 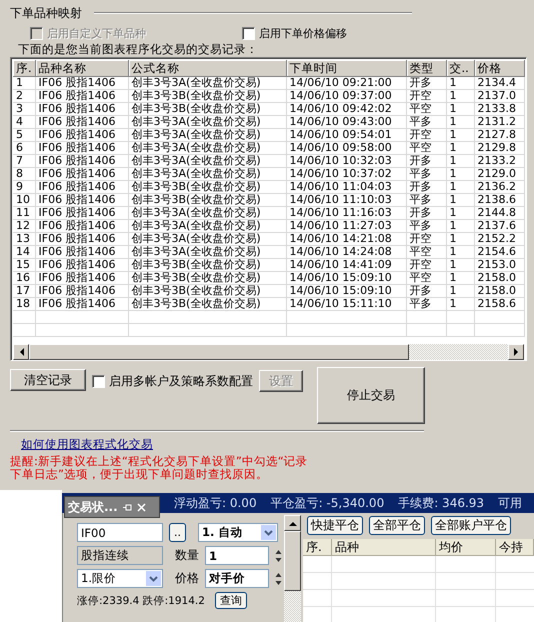 What do you see at coordinates (397, 525) in the screenshot?
I see `close-position-button: 全部平仓` at bounding box center [397, 525].